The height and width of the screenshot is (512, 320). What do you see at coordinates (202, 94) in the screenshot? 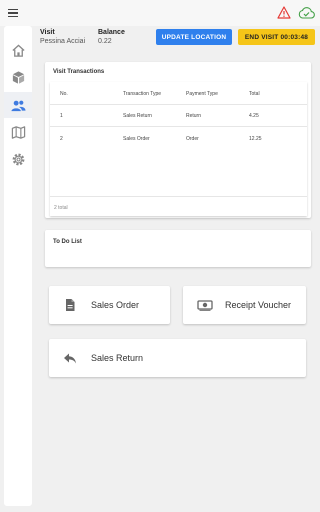
I see `column-header: Payment Type` at bounding box center [202, 94].